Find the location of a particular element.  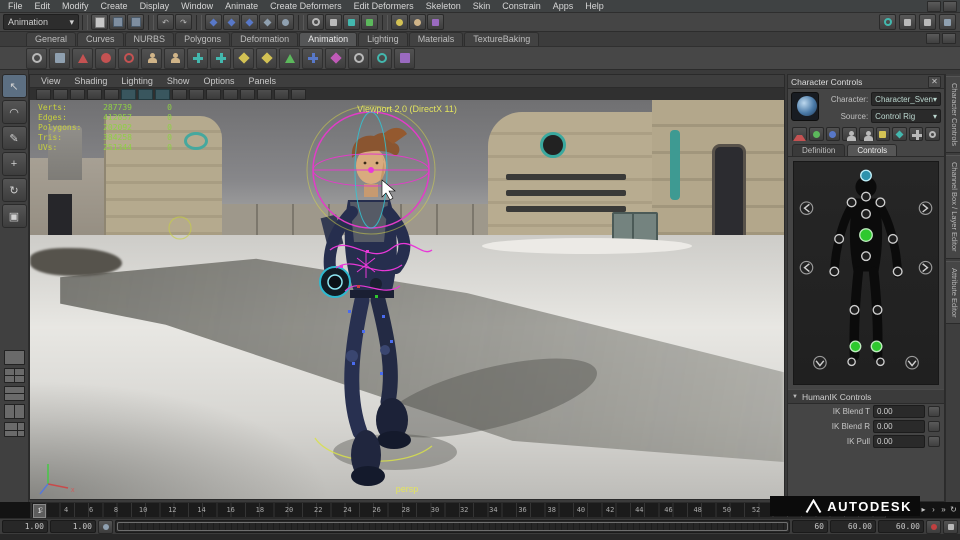

workspace-icon is located at coordinates (934, 6).